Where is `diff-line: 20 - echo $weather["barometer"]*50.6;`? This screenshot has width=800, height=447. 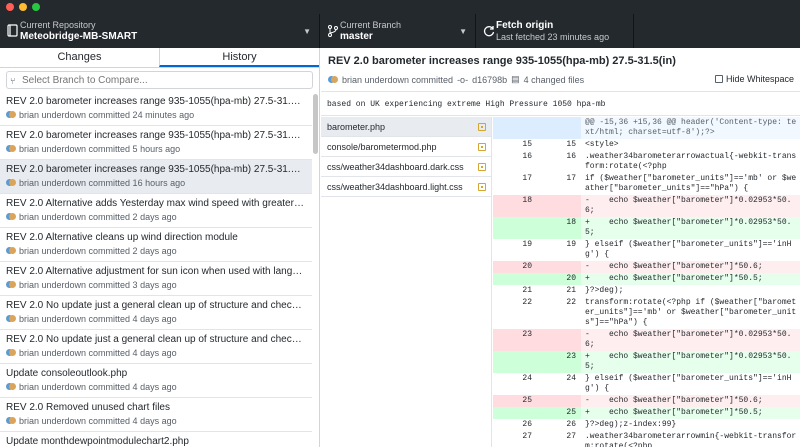 diff-line: 20 - echo $weather["barometer"]*50.6; is located at coordinates (646, 267).